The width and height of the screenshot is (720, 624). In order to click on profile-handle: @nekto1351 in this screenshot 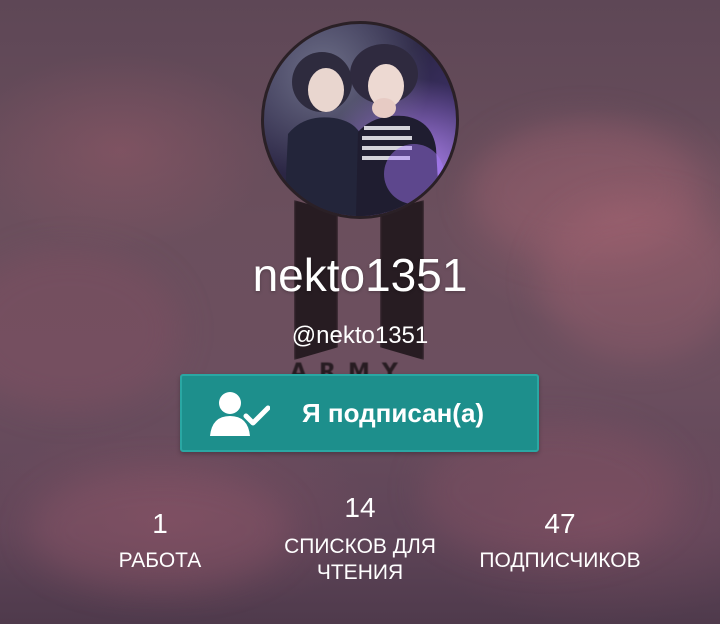, I will do `click(360, 335)`.